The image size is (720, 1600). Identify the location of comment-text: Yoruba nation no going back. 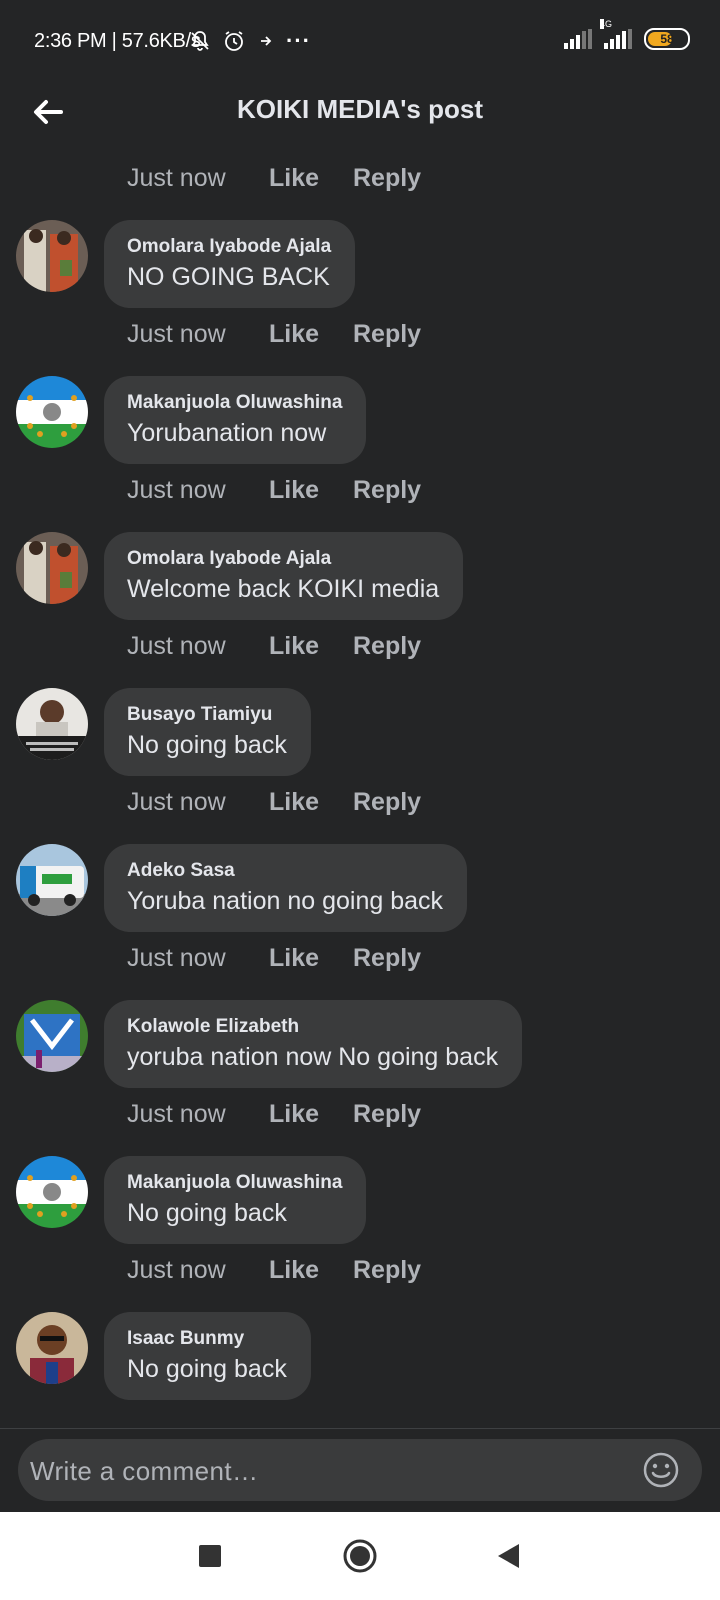
(285, 901).